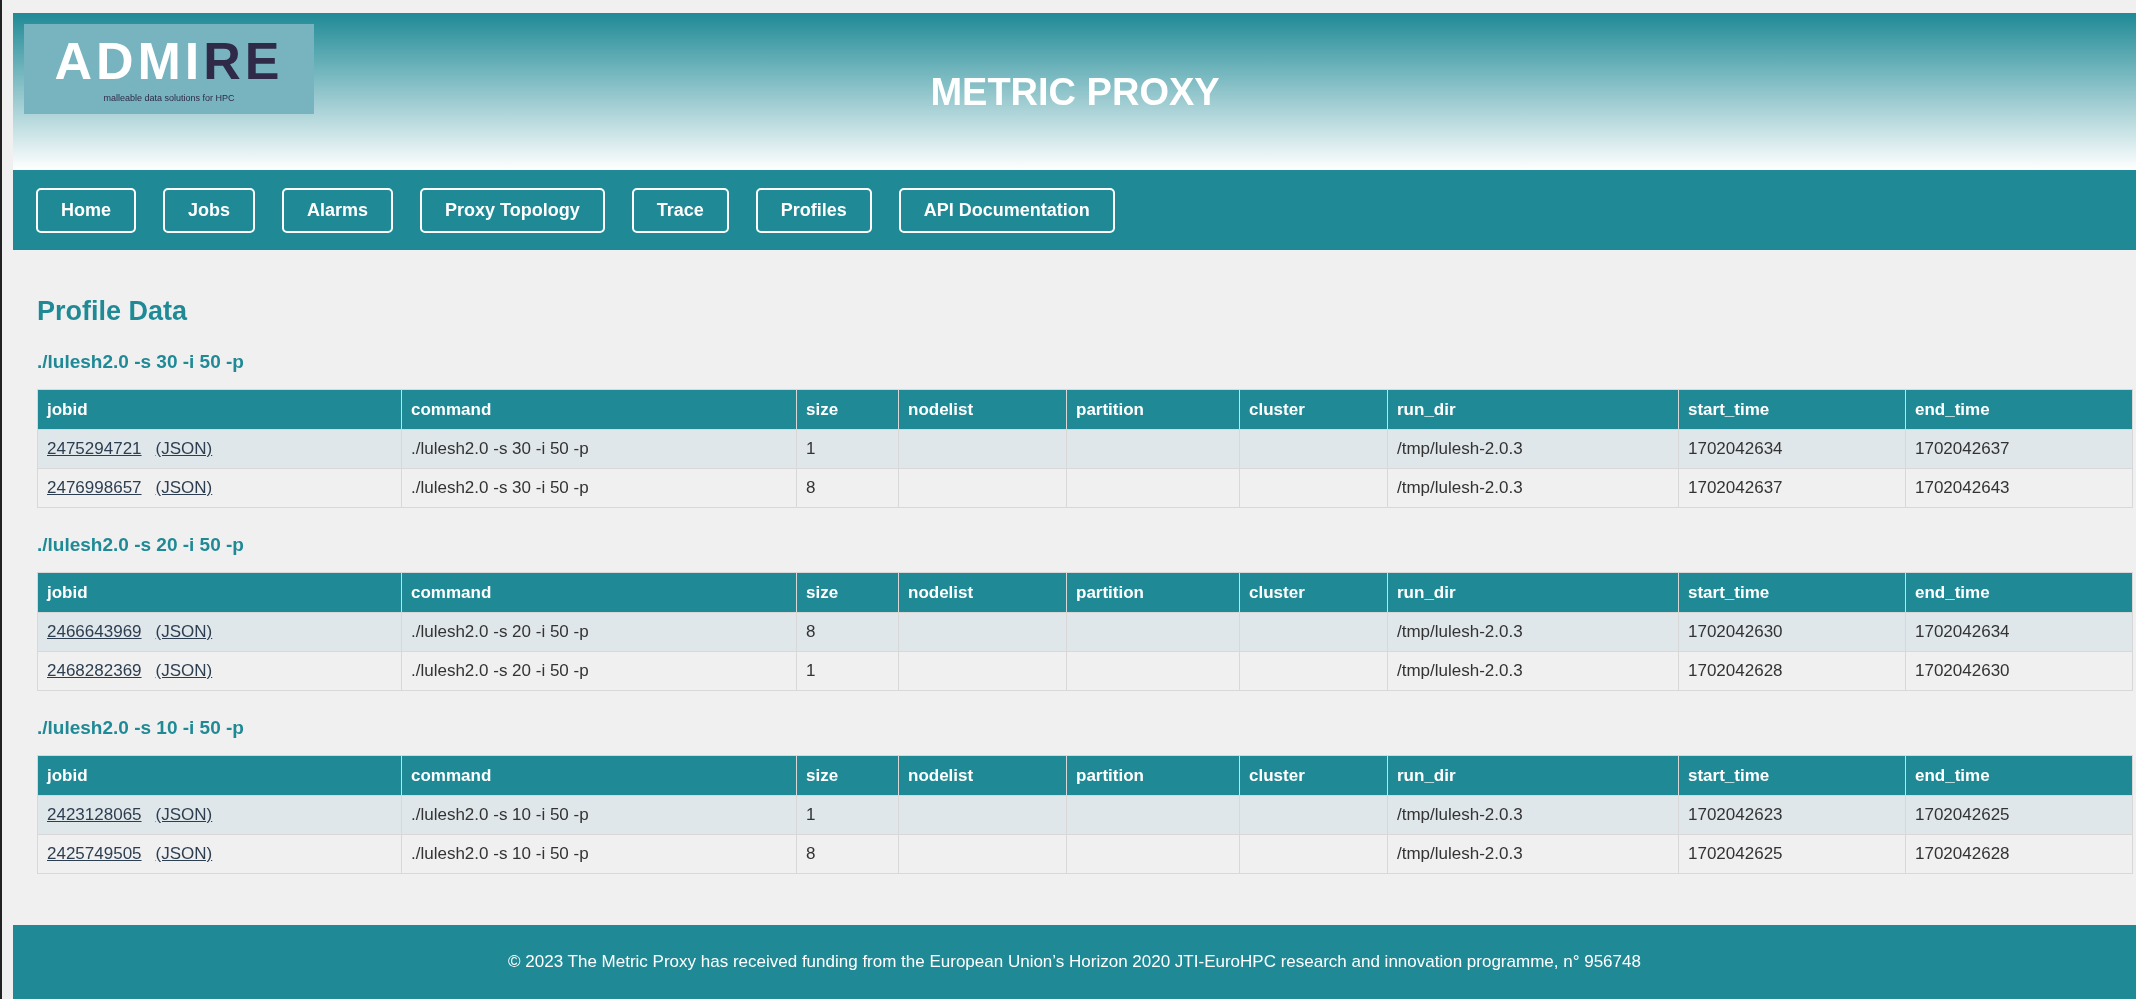  Describe the element at coordinates (94, 487) in the screenshot. I see `job-link: 2476998657` at that location.